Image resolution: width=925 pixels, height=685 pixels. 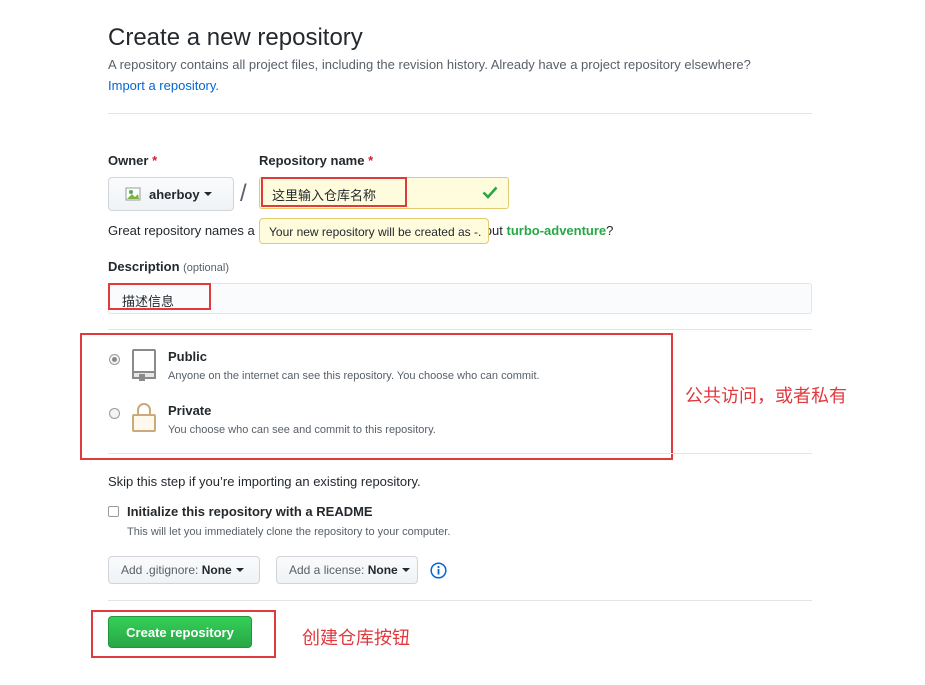 I want to click on gitignore-value: None, so click(x=216, y=570).